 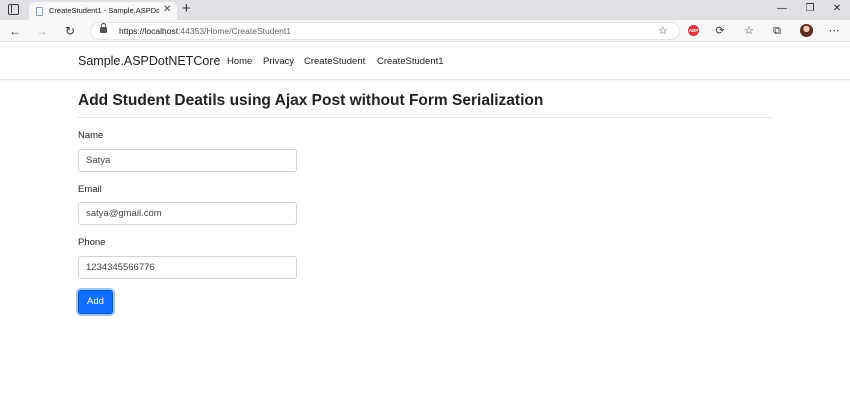 I want to click on email-label: Email, so click(x=90, y=189).